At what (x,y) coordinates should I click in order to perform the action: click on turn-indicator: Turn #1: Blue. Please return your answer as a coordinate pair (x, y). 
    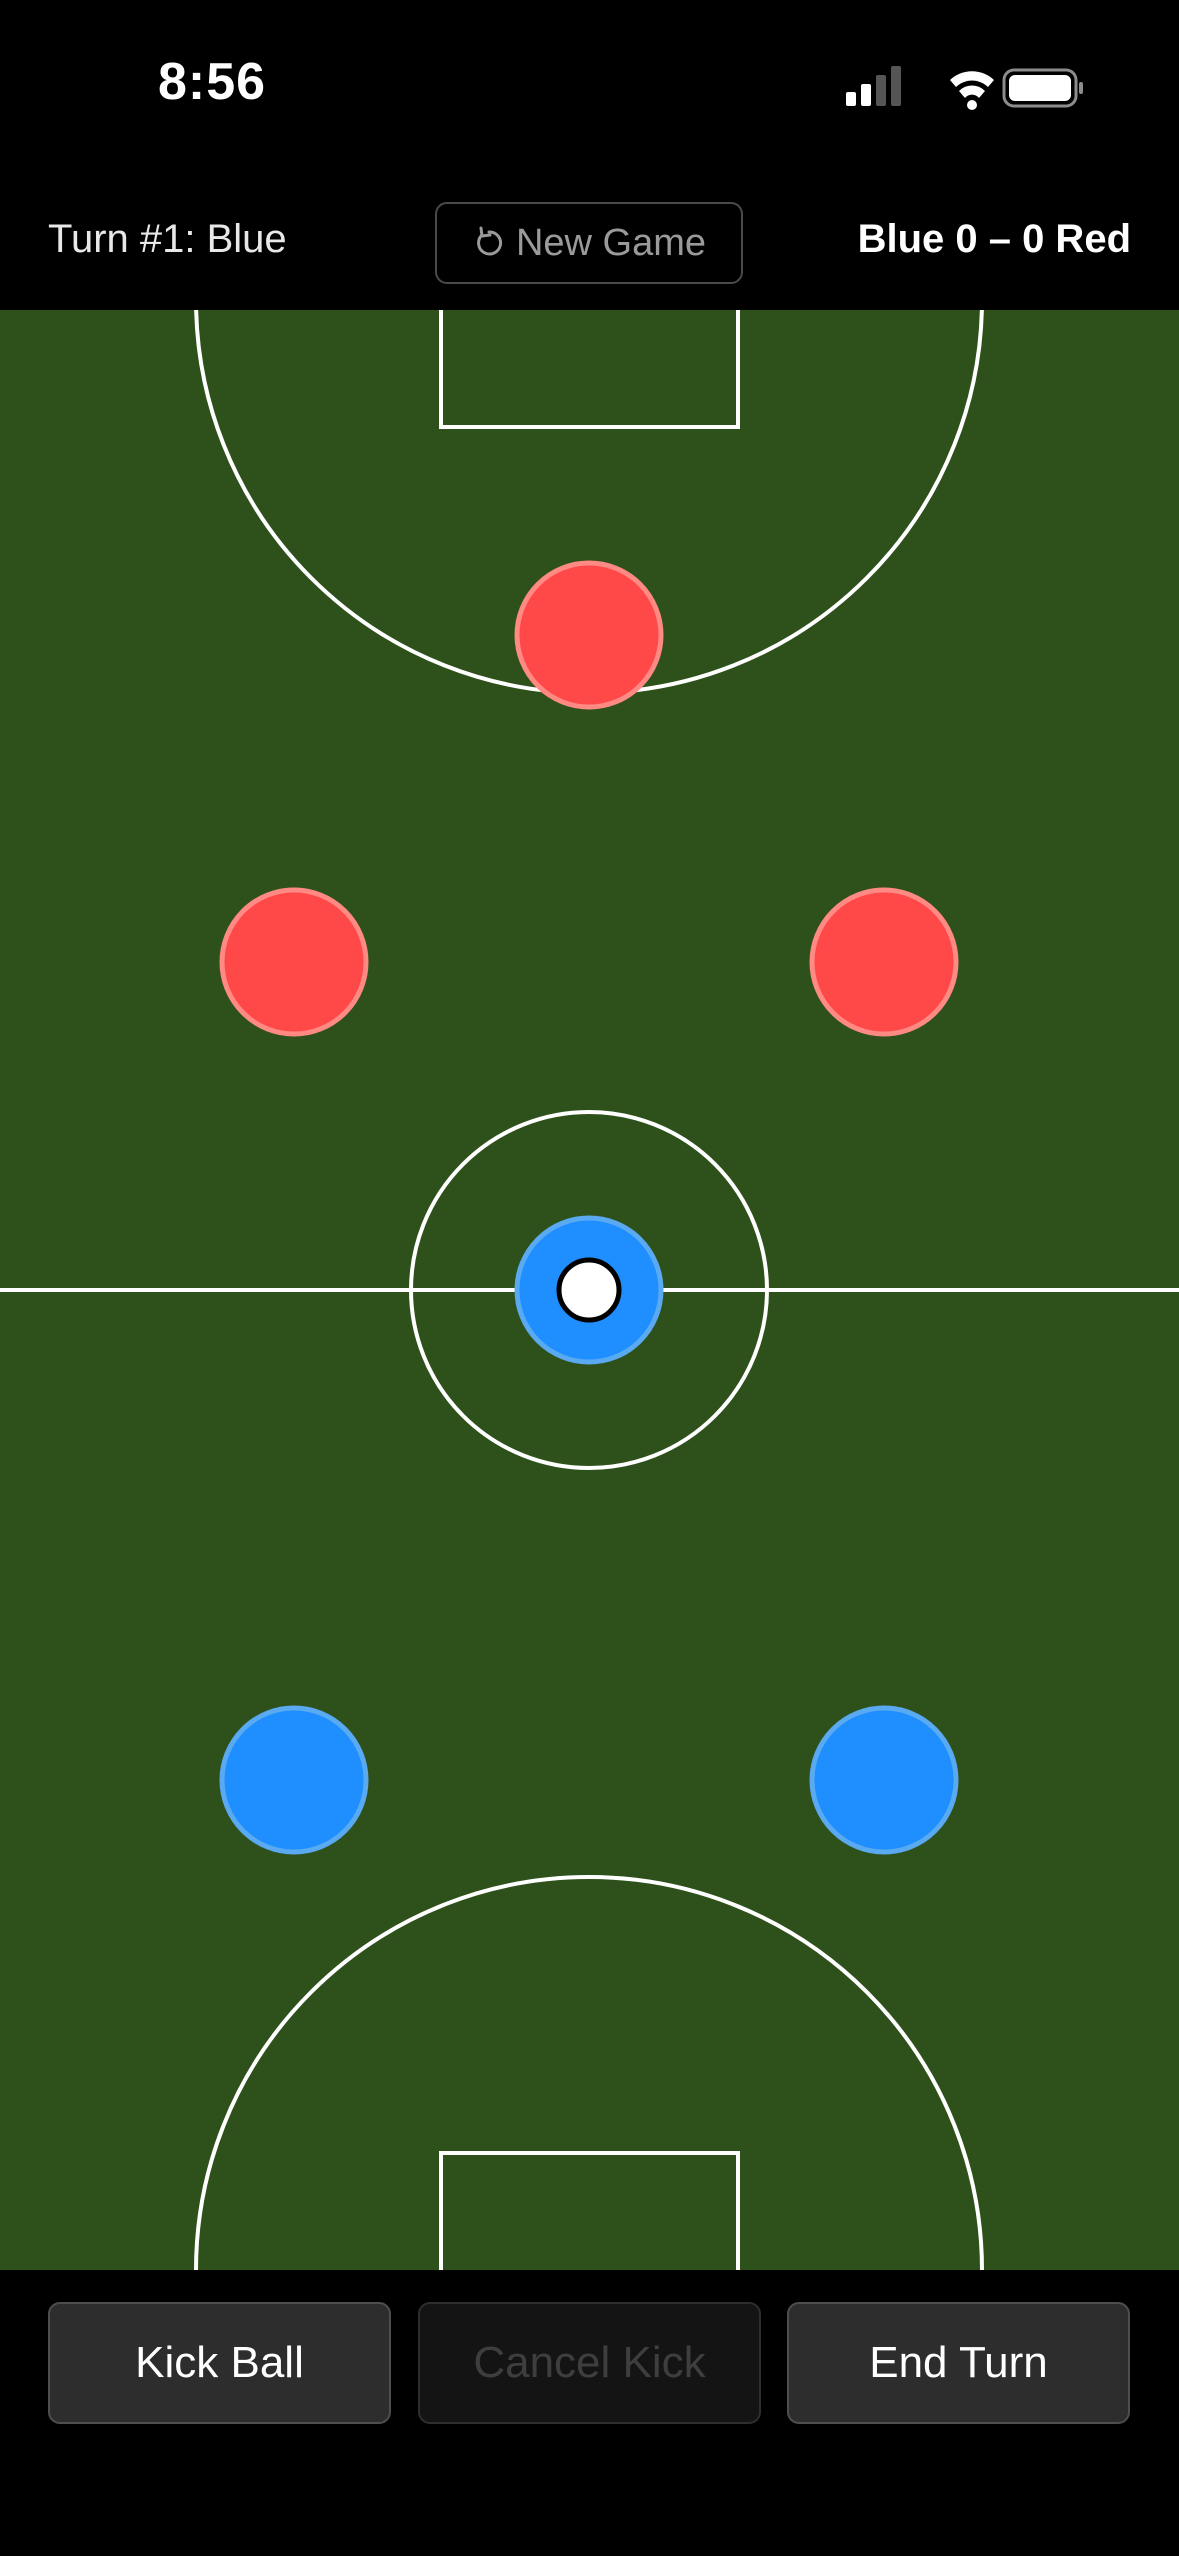
    Looking at the image, I should click on (167, 239).